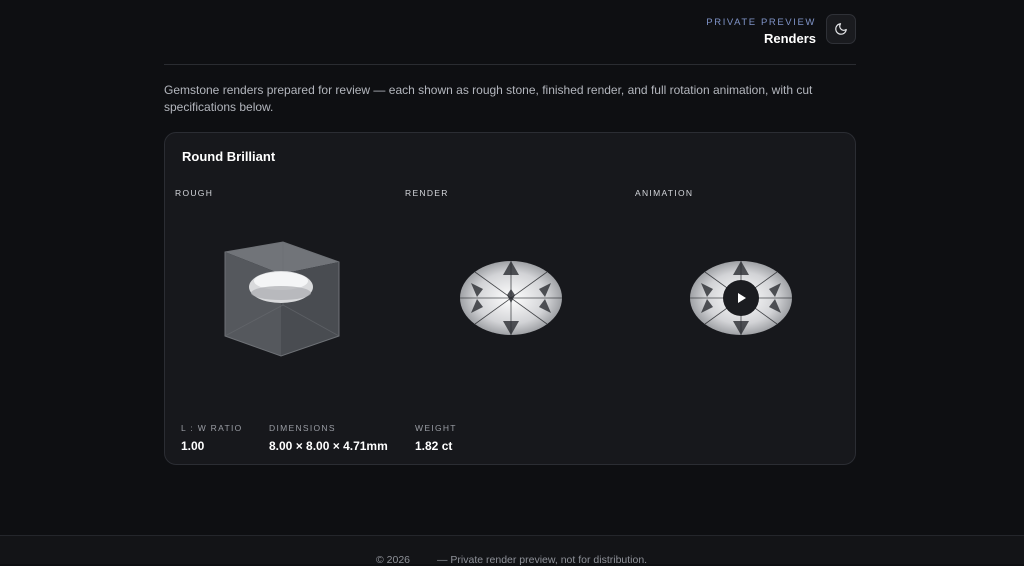 The image size is (1024, 566). What do you see at coordinates (761, 22) in the screenshot?
I see `header-eyebrow: PRIVATE PREVIEW` at bounding box center [761, 22].